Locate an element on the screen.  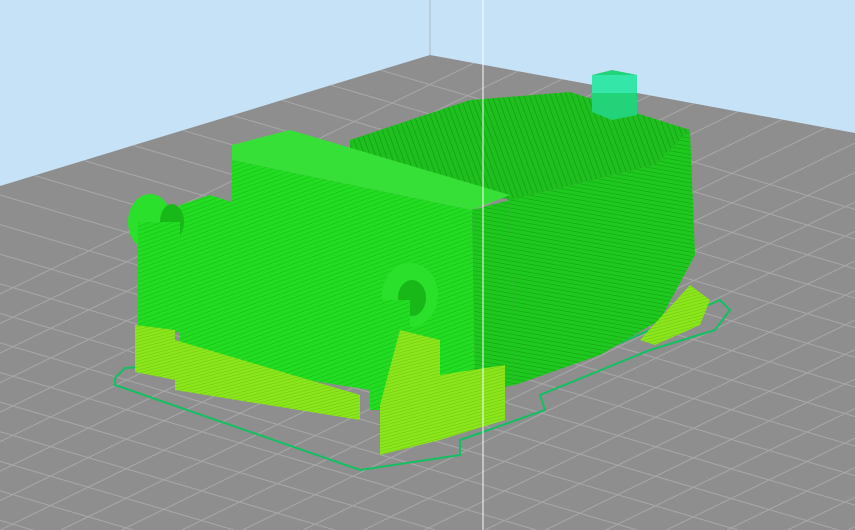
middle-box-right is located at coordinates (493, 296).